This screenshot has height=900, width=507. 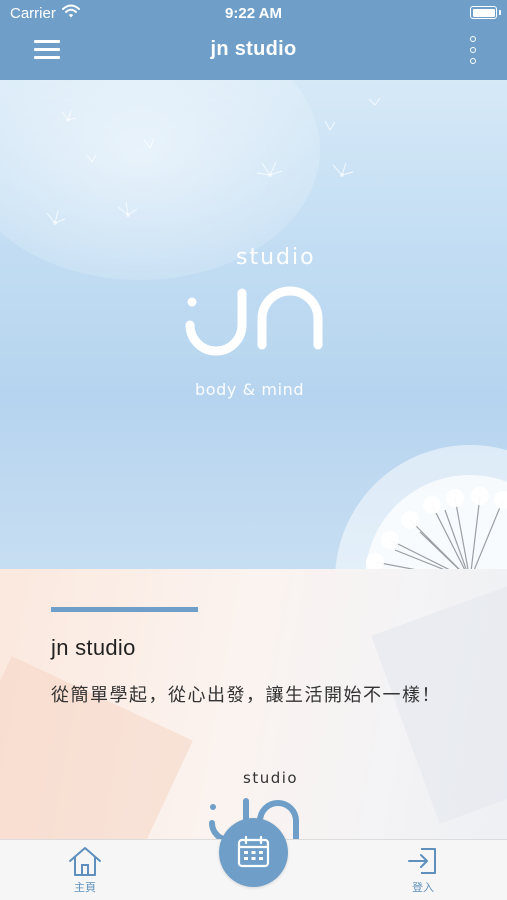 What do you see at coordinates (423, 888) in the screenshot?
I see `tab-login-label: 登入` at bounding box center [423, 888].